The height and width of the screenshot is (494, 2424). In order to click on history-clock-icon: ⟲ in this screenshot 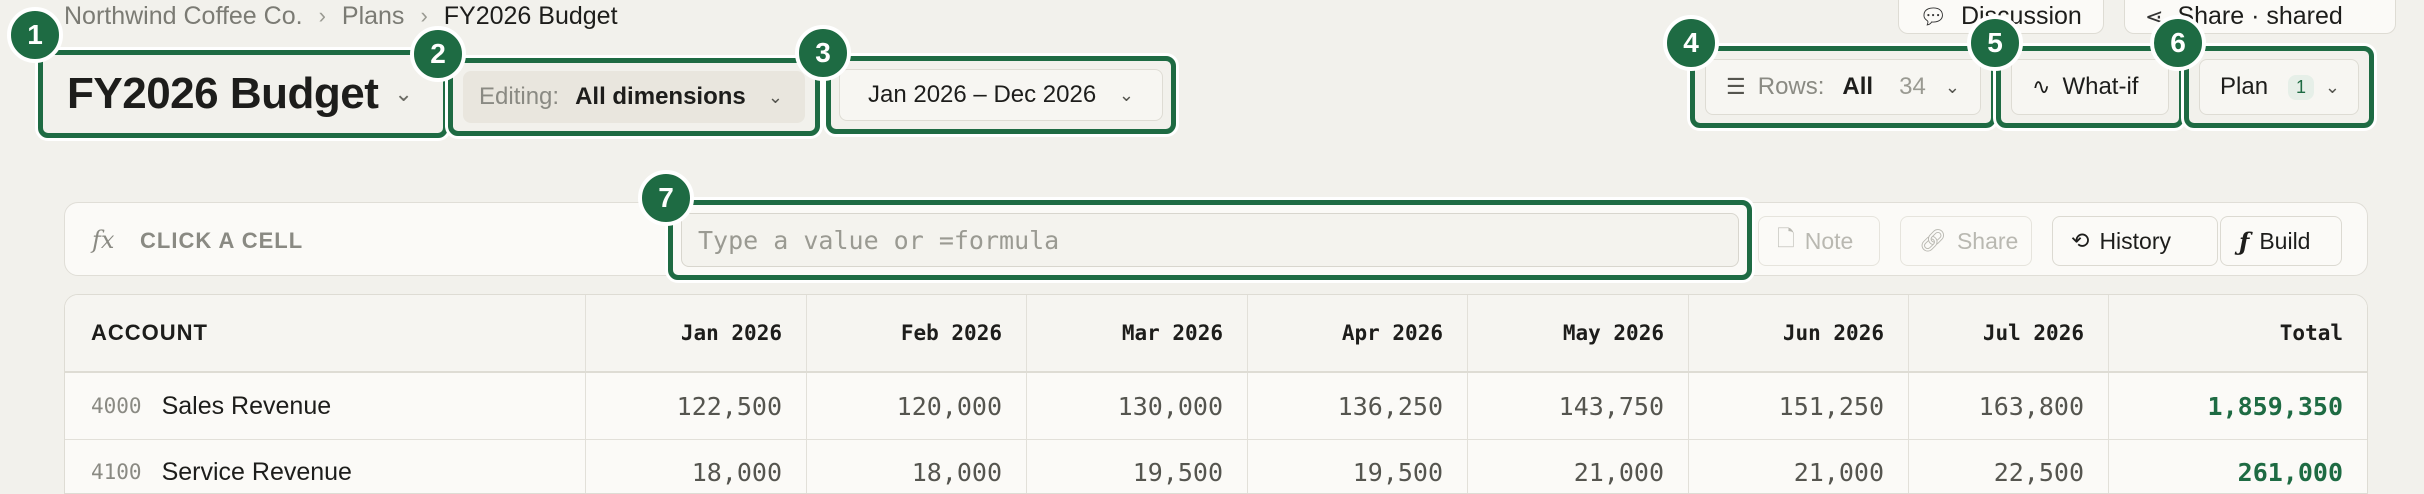, I will do `click(2080, 240)`.